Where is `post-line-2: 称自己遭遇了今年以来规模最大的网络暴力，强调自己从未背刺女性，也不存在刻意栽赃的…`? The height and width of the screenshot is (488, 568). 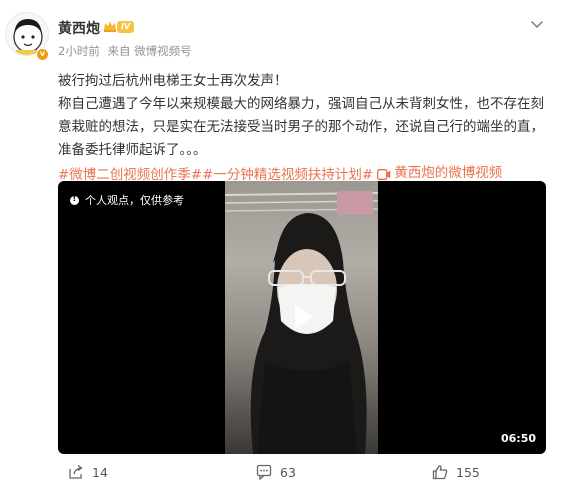
post-line-2: 称自己遭遇了今年以来规模最大的网络暴力，强调自己从未背刺女性，也不存在刻意栽赃的… is located at coordinates (301, 127).